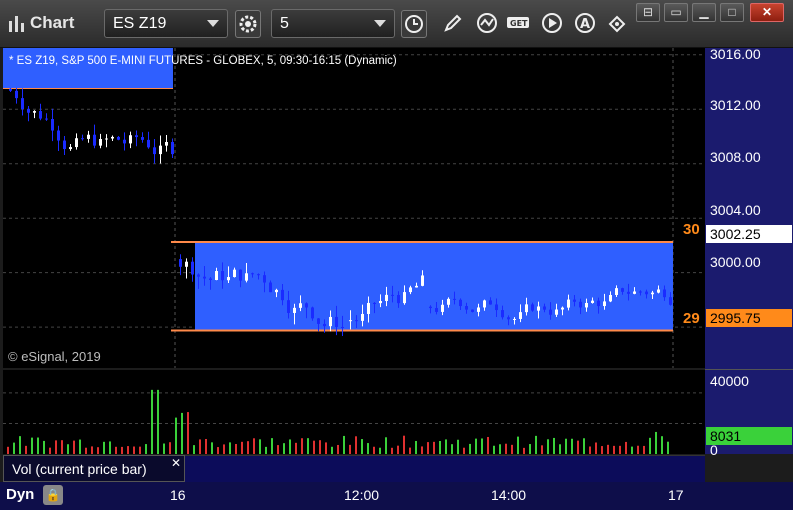 The width and height of the screenshot is (793, 510). I want to click on minimize-icon: ▭, so click(676, 12).